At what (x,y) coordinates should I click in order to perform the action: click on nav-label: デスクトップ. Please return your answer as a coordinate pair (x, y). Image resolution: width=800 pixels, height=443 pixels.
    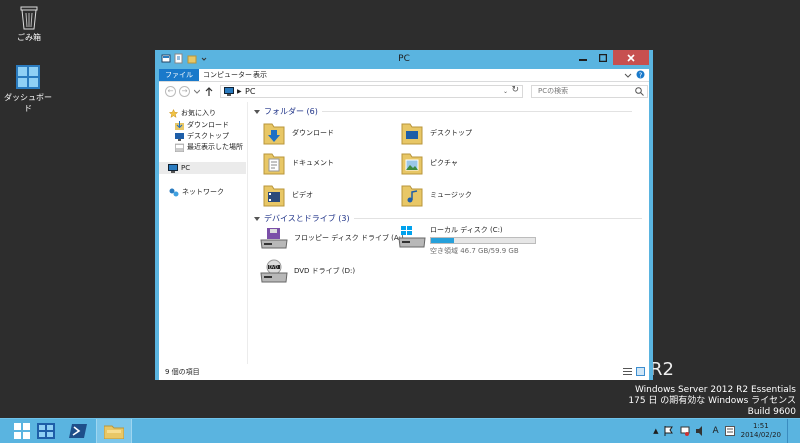
    Looking at the image, I should click on (208, 136).